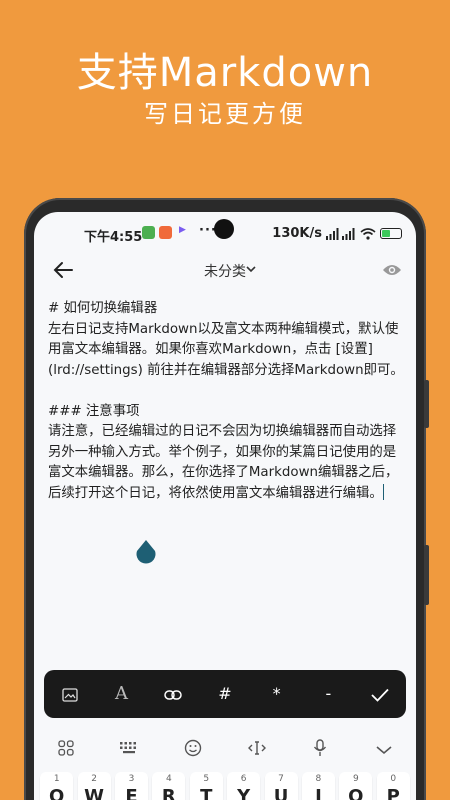 The image size is (450, 800). I want to click on key-o: 9O, so click(356, 786).